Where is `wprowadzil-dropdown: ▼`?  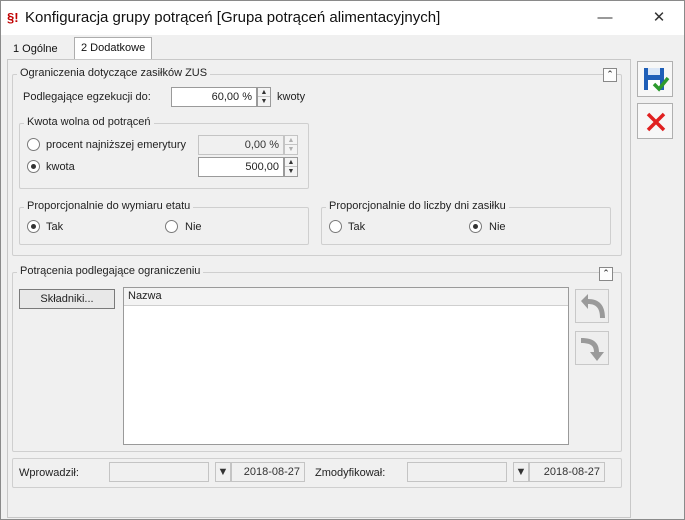
wprowadzil-dropdown: ▼ is located at coordinates (223, 472).